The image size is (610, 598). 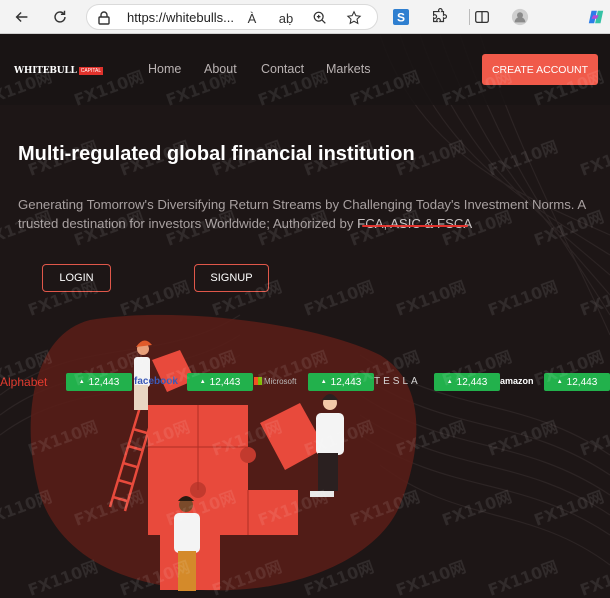 I want to click on ticker-logo-amazon: amazon, so click(x=517, y=381).